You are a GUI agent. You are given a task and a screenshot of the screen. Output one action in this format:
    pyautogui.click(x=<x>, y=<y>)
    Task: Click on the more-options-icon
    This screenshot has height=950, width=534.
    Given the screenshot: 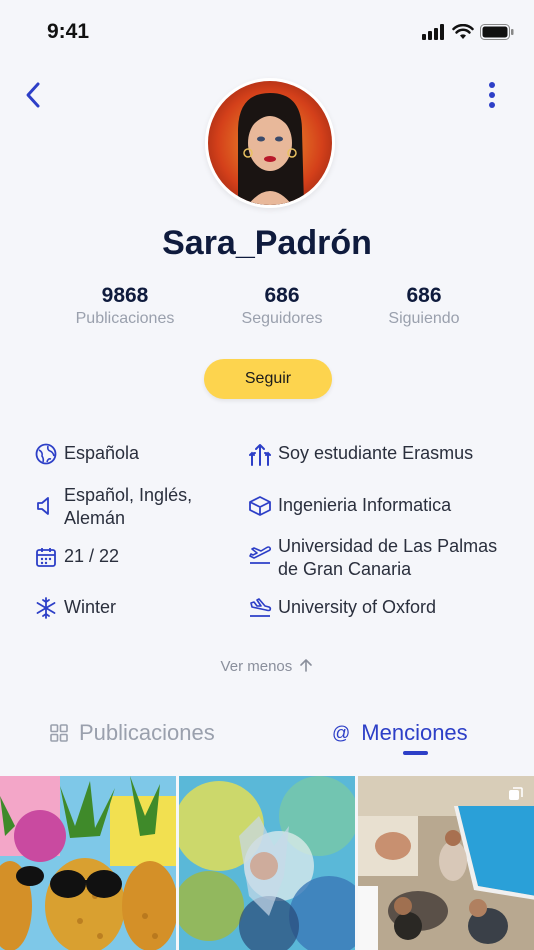 What is the action you would take?
    pyautogui.click(x=492, y=95)
    